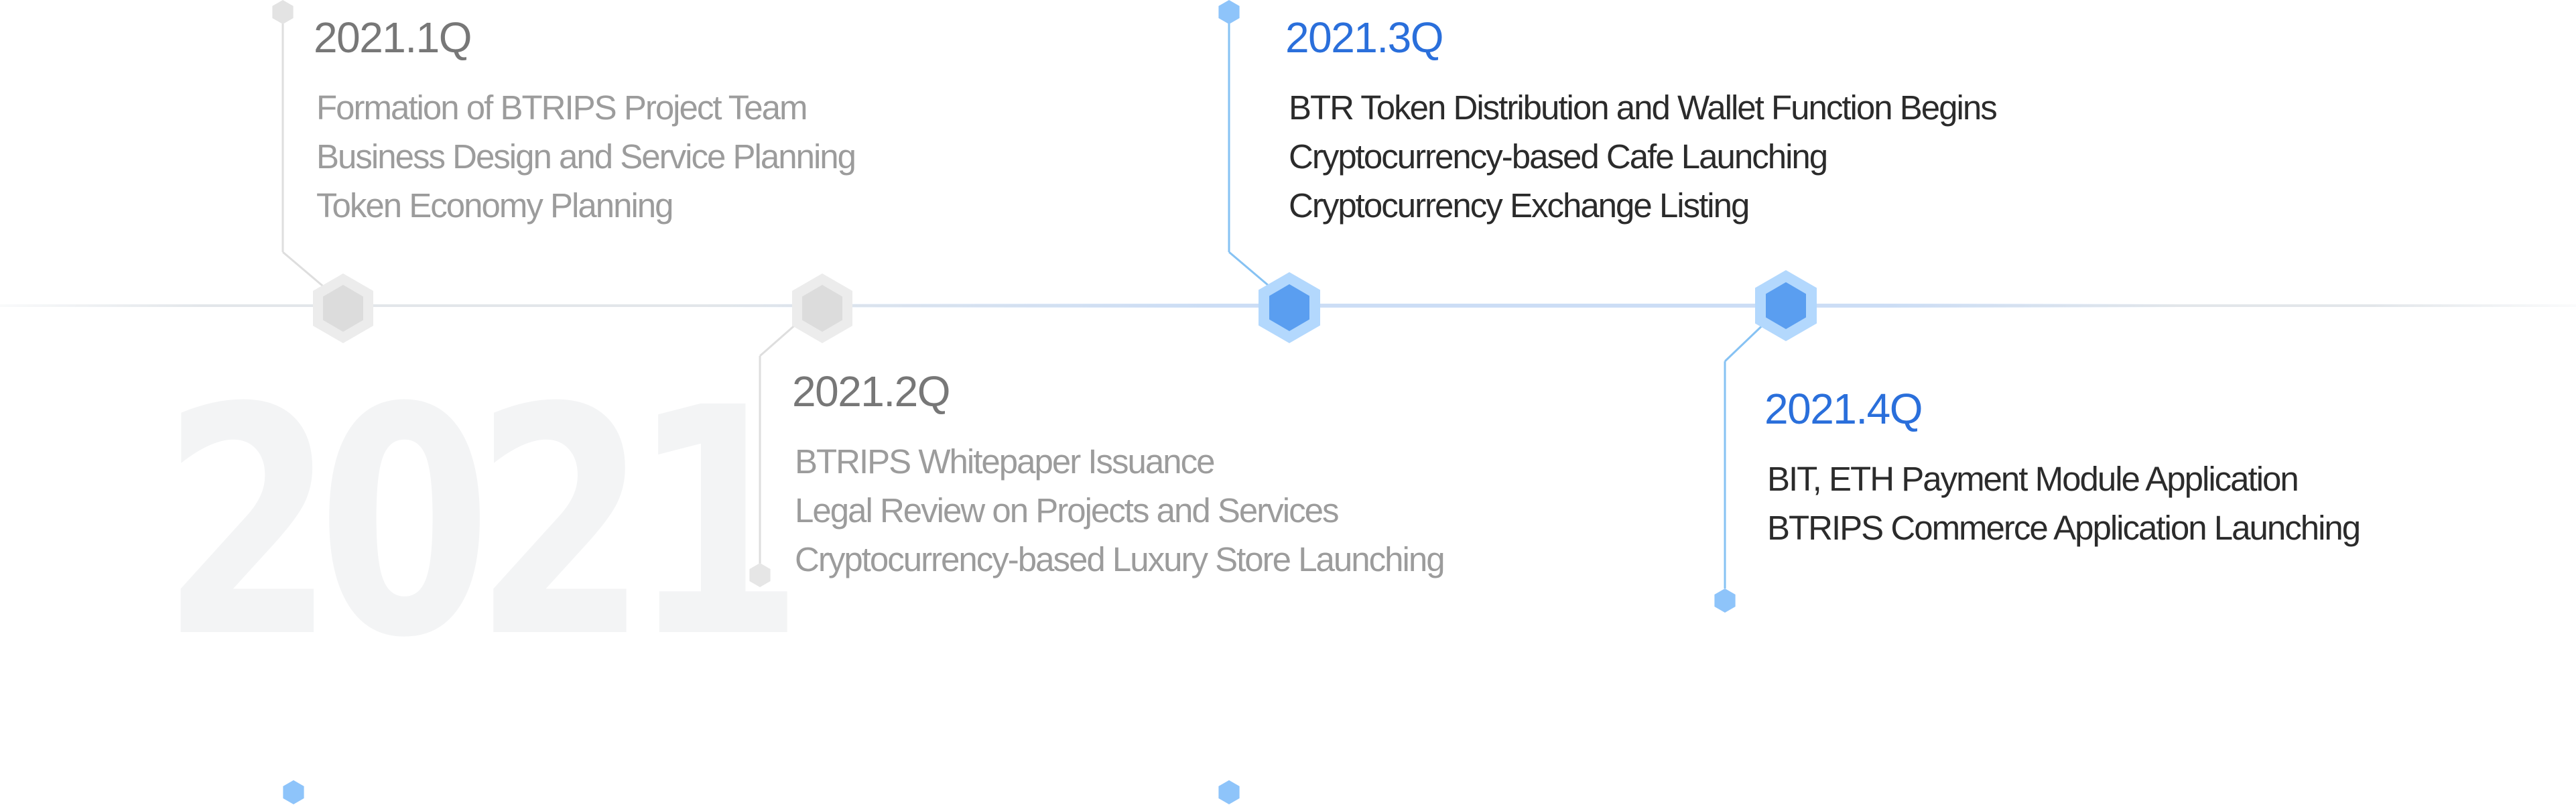 The height and width of the screenshot is (805, 2576). Describe the element at coordinates (1251, 151) in the screenshot. I see `connector-3q` at that location.